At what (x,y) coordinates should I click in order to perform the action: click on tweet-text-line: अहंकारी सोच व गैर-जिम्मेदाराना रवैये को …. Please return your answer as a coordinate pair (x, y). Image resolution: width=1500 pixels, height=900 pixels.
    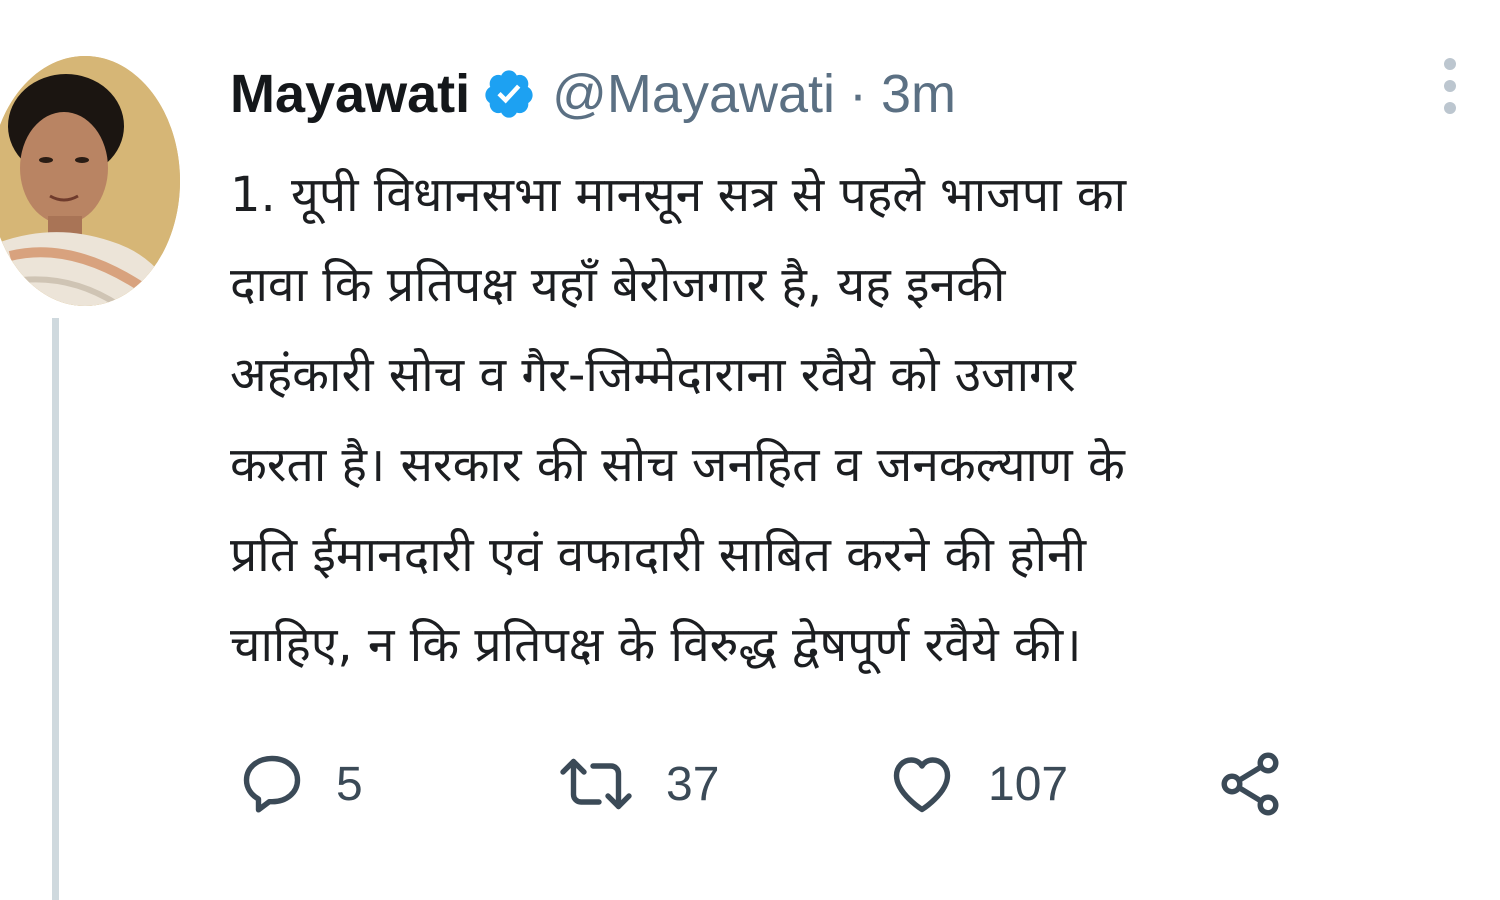
    Looking at the image, I should click on (653, 375).